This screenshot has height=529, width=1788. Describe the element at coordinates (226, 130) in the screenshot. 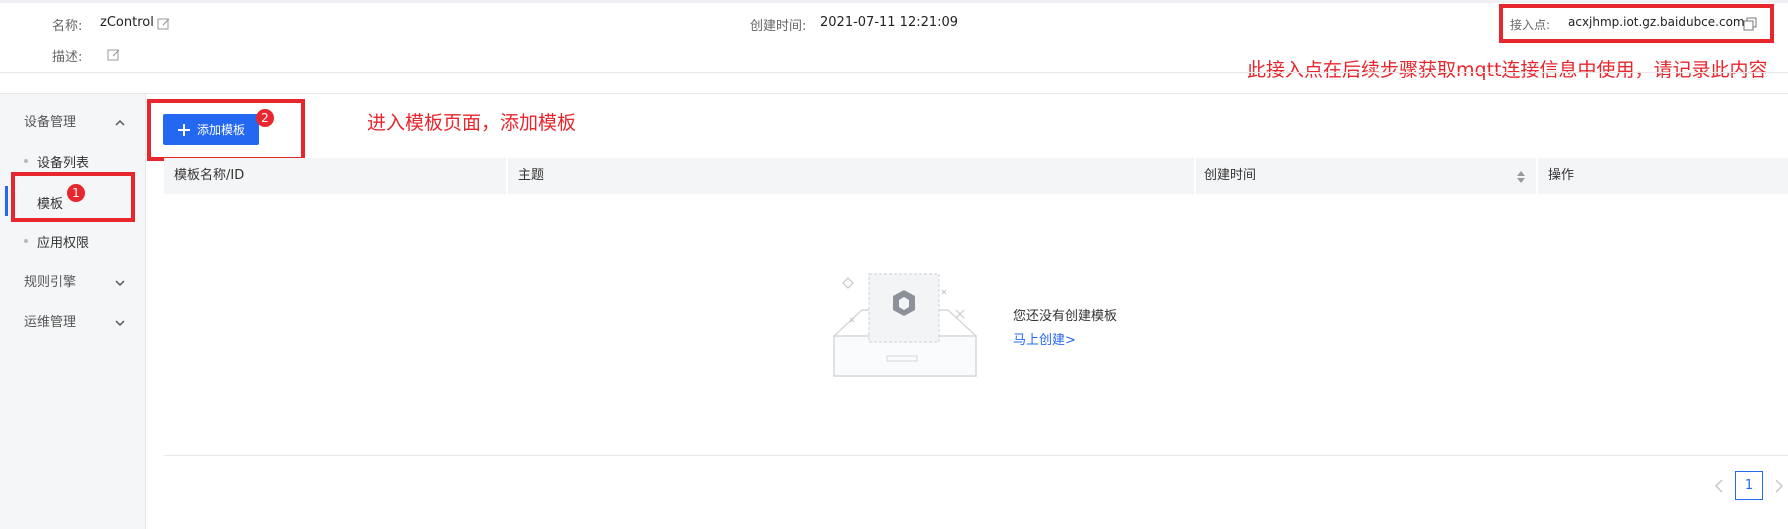

I see `add-template-highlight-box` at that location.